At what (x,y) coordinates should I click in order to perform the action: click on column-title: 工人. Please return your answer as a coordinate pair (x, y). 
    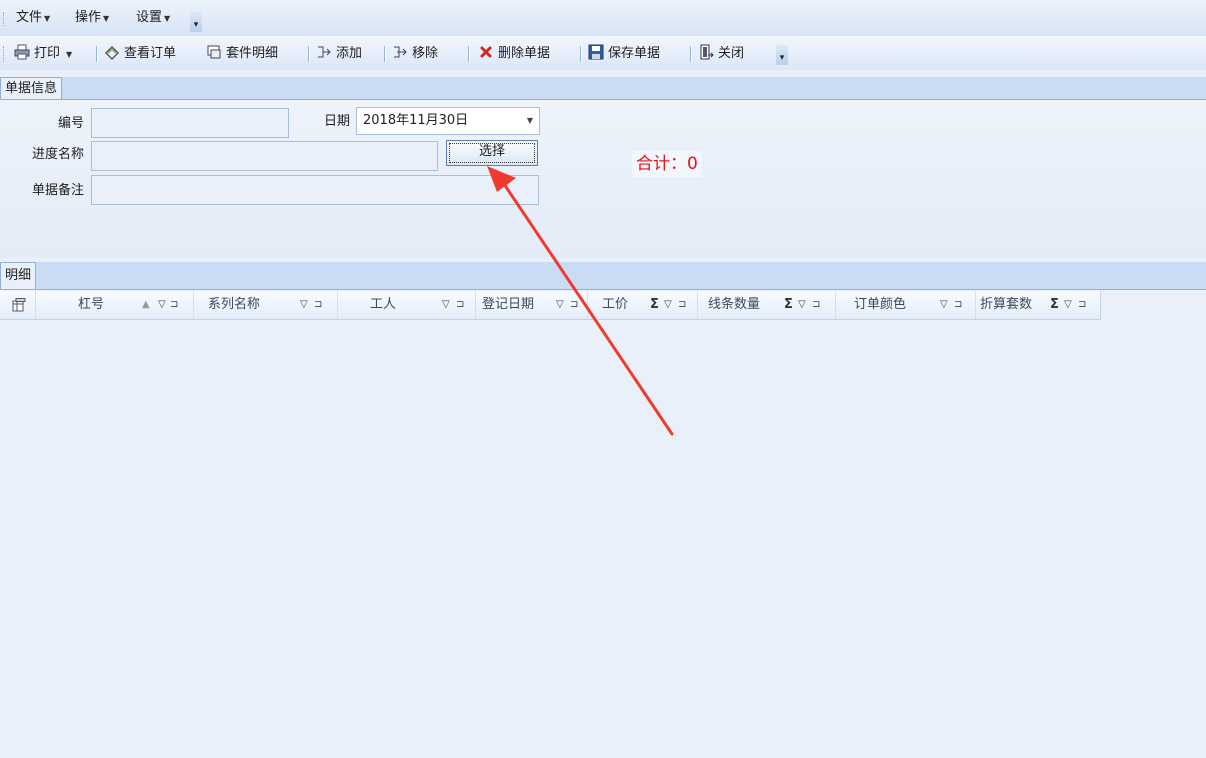
    Looking at the image, I should click on (383, 304).